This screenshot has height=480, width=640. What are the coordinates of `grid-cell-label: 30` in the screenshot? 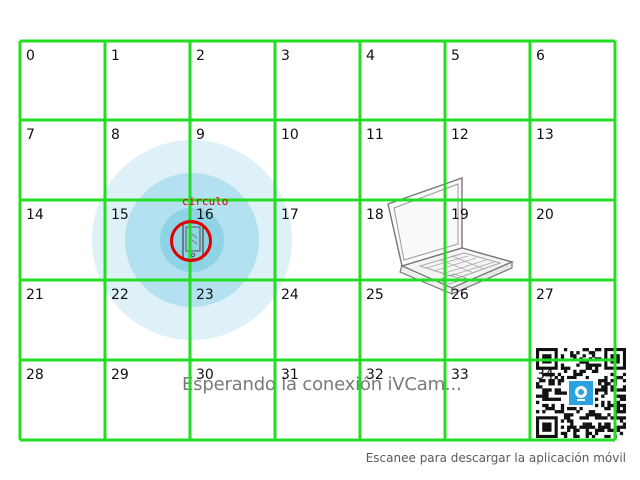 It's located at (205, 375).